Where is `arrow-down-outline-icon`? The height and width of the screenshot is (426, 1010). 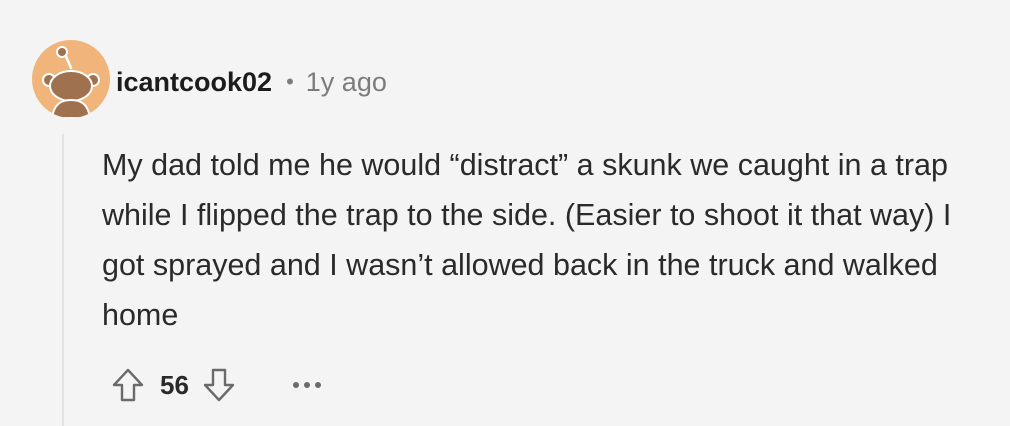 arrow-down-outline-icon is located at coordinates (219, 385).